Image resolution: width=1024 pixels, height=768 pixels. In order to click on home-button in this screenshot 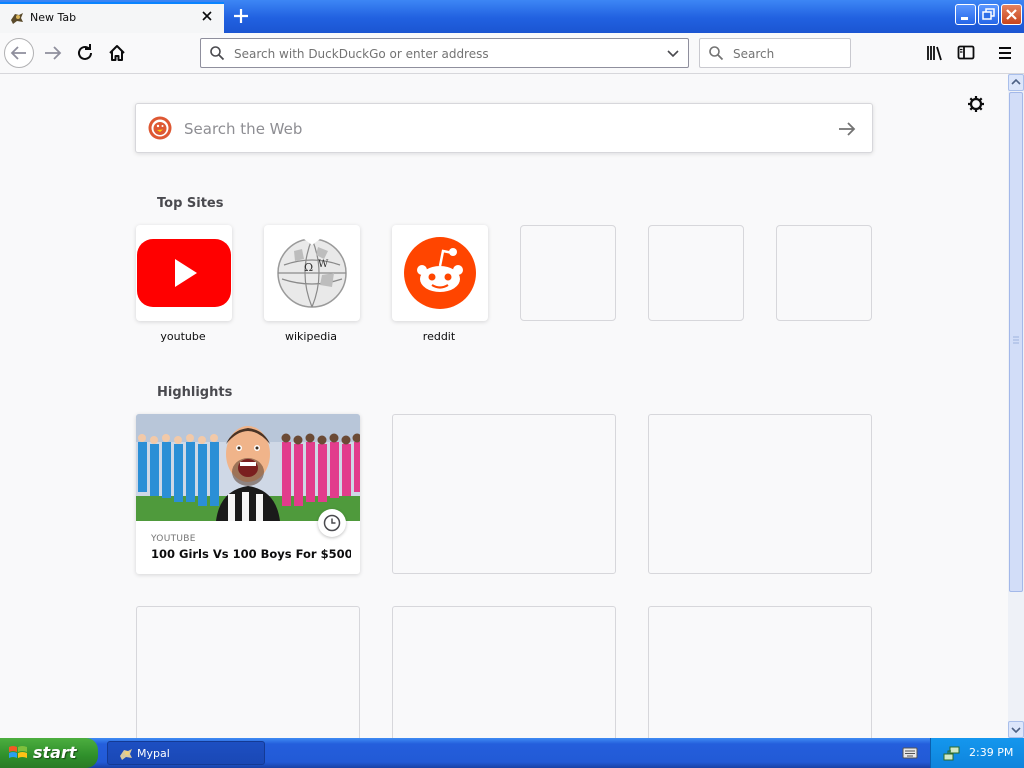, I will do `click(117, 53)`.